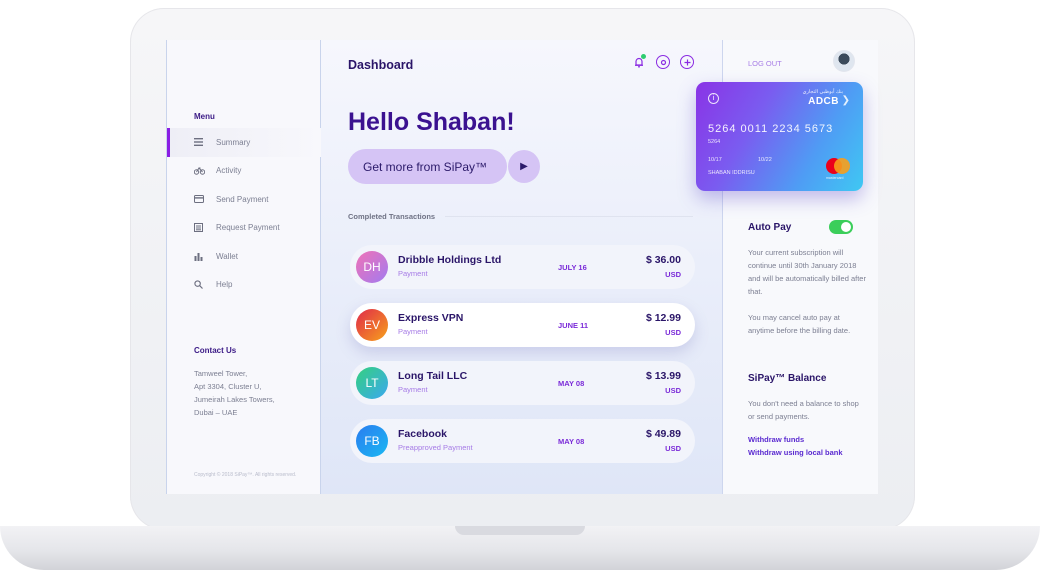 The image size is (1040, 580). What do you see at coordinates (215, 350) in the screenshot?
I see `contact-title: Contact Us` at bounding box center [215, 350].